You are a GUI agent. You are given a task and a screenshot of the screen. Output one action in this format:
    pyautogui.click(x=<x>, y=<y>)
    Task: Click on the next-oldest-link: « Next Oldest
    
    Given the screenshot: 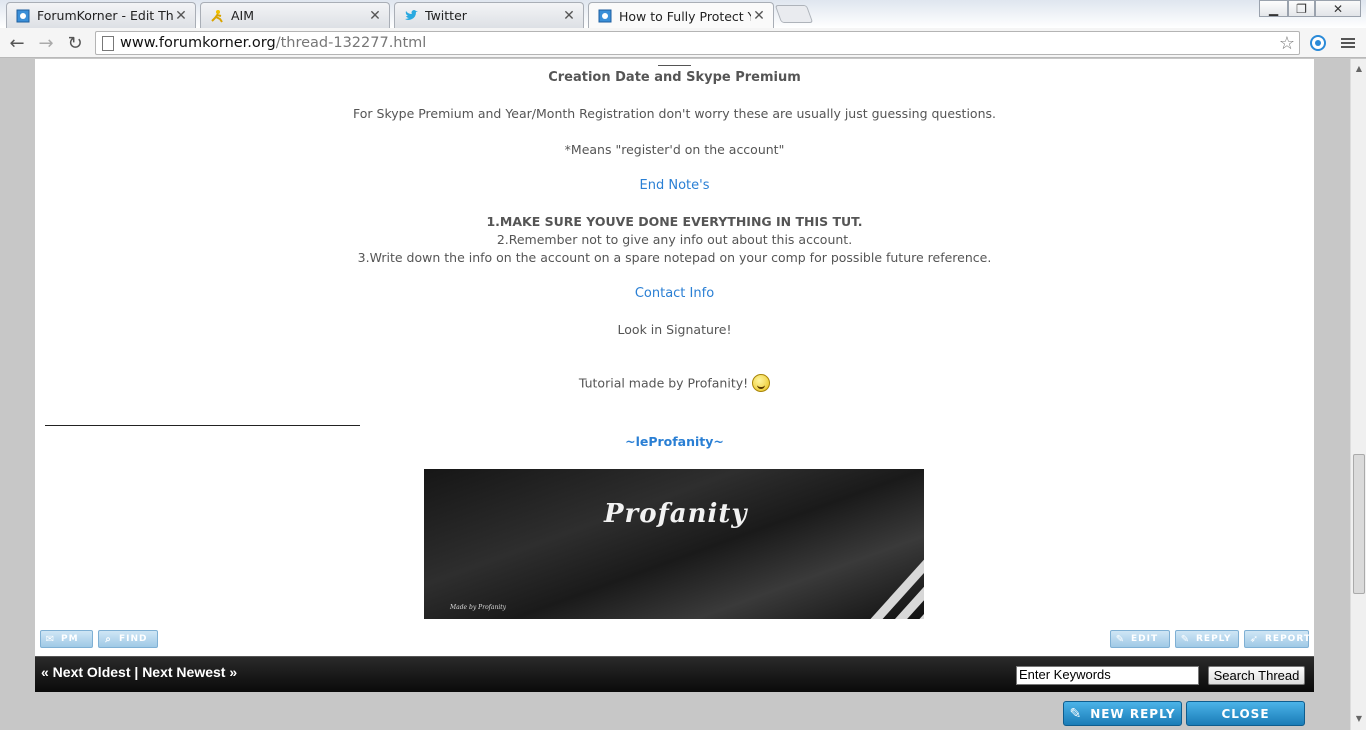 What is the action you would take?
    pyautogui.click(x=85, y=672)
    